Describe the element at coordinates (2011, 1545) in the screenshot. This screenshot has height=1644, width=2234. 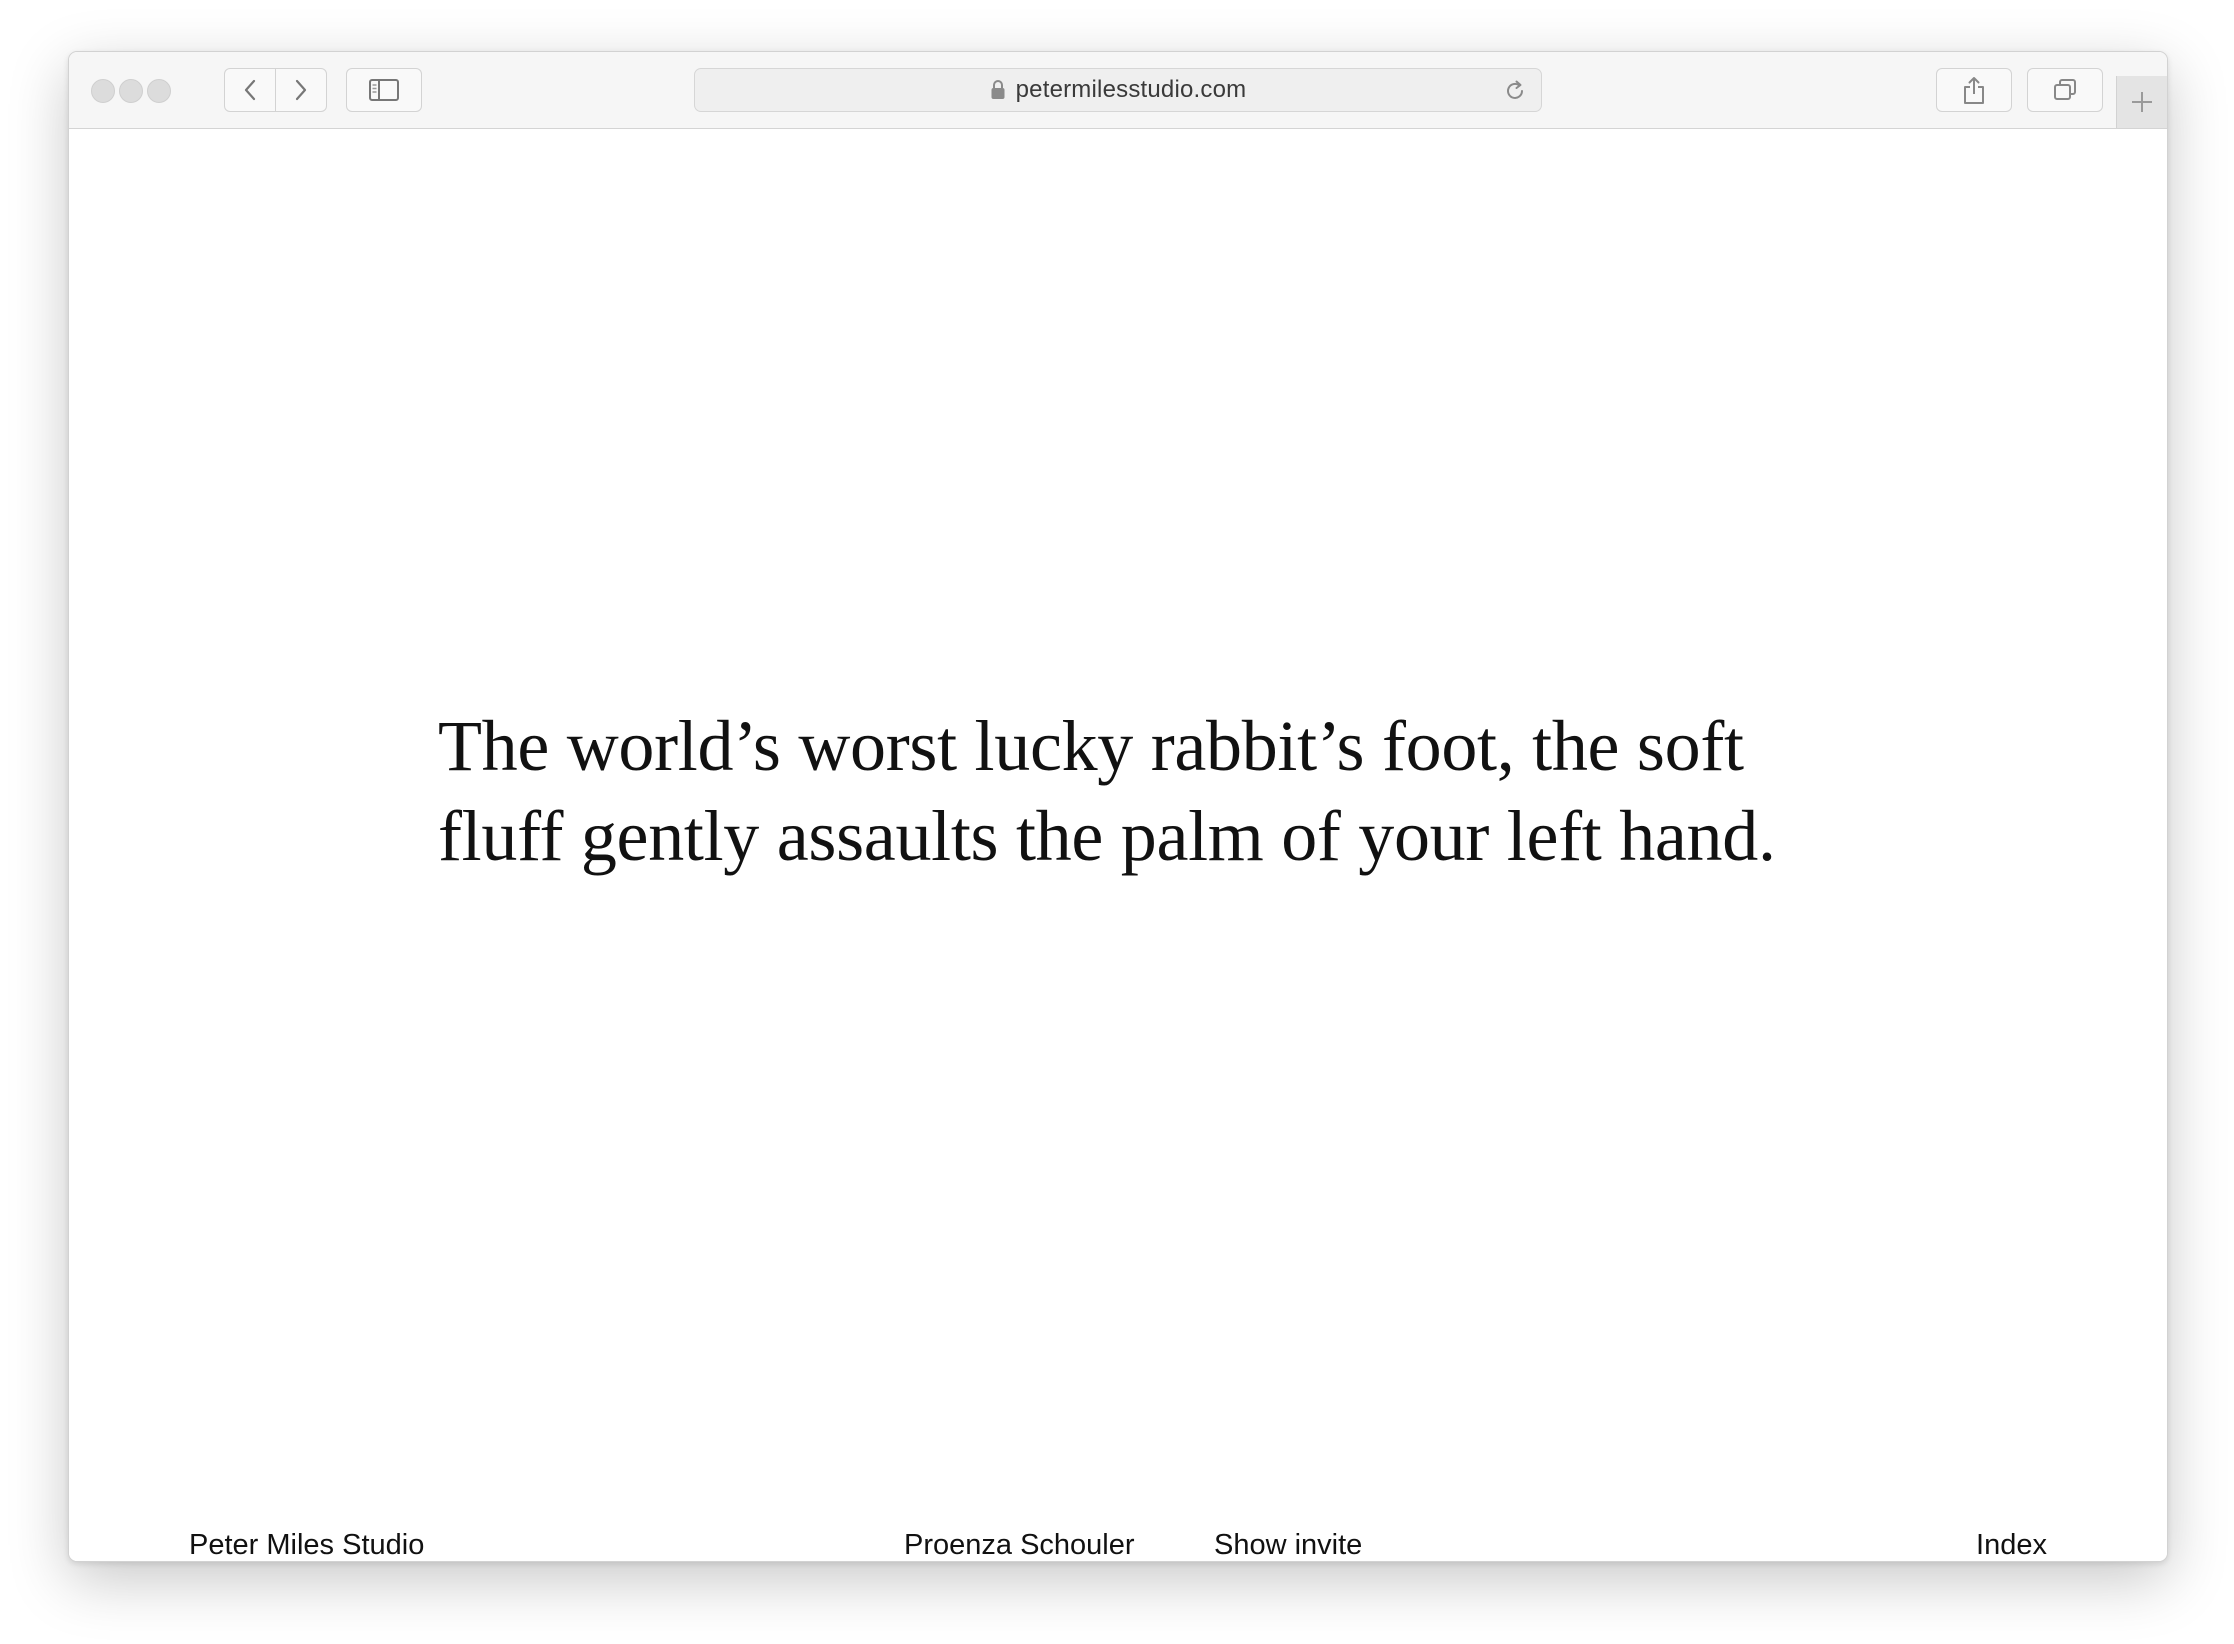
I see `footer-index-link: Index` at that location.